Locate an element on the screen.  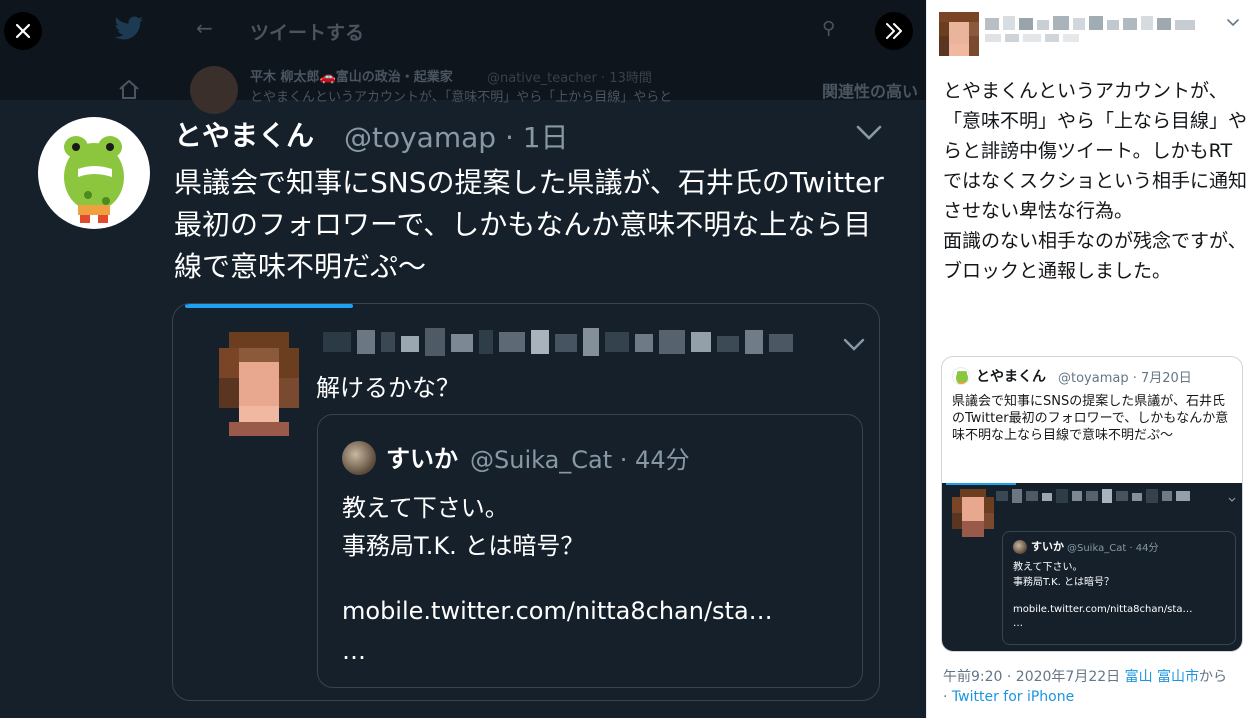
location-link-toyama-city: 富山市 is located at coordinates (1178, 677).